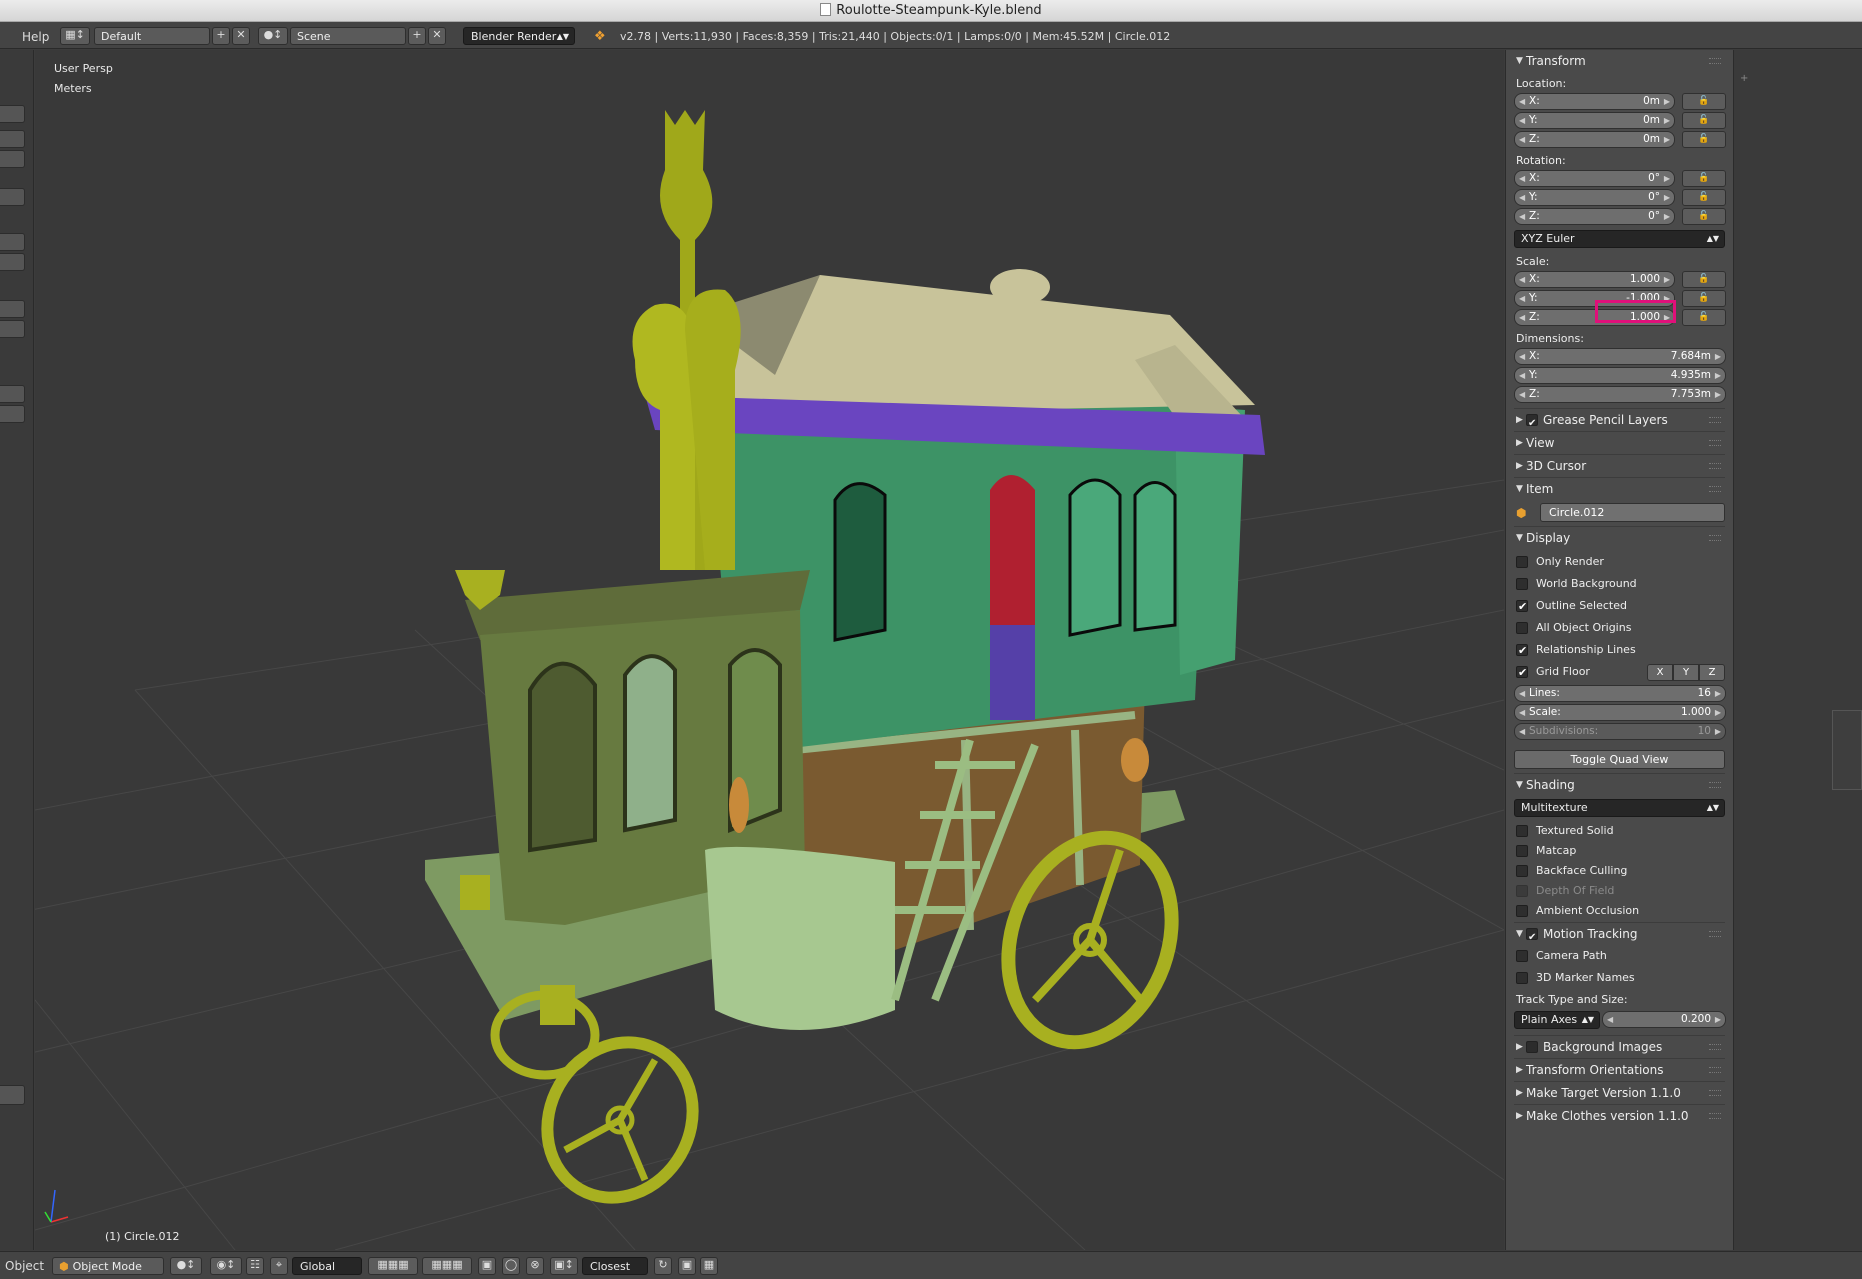  Describe the element at coordinates (1620, 693) in the screenshot. I see `grid-lines-field: ◀ Lines: 16 ▶` at that location.